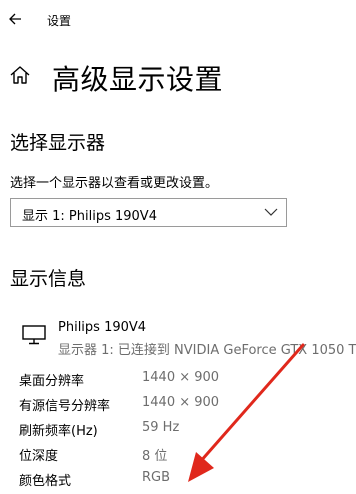  Describe the element at coordinates (102, 327) in the screenshot. I see `monitor-name: Philips 190V4` at that location.